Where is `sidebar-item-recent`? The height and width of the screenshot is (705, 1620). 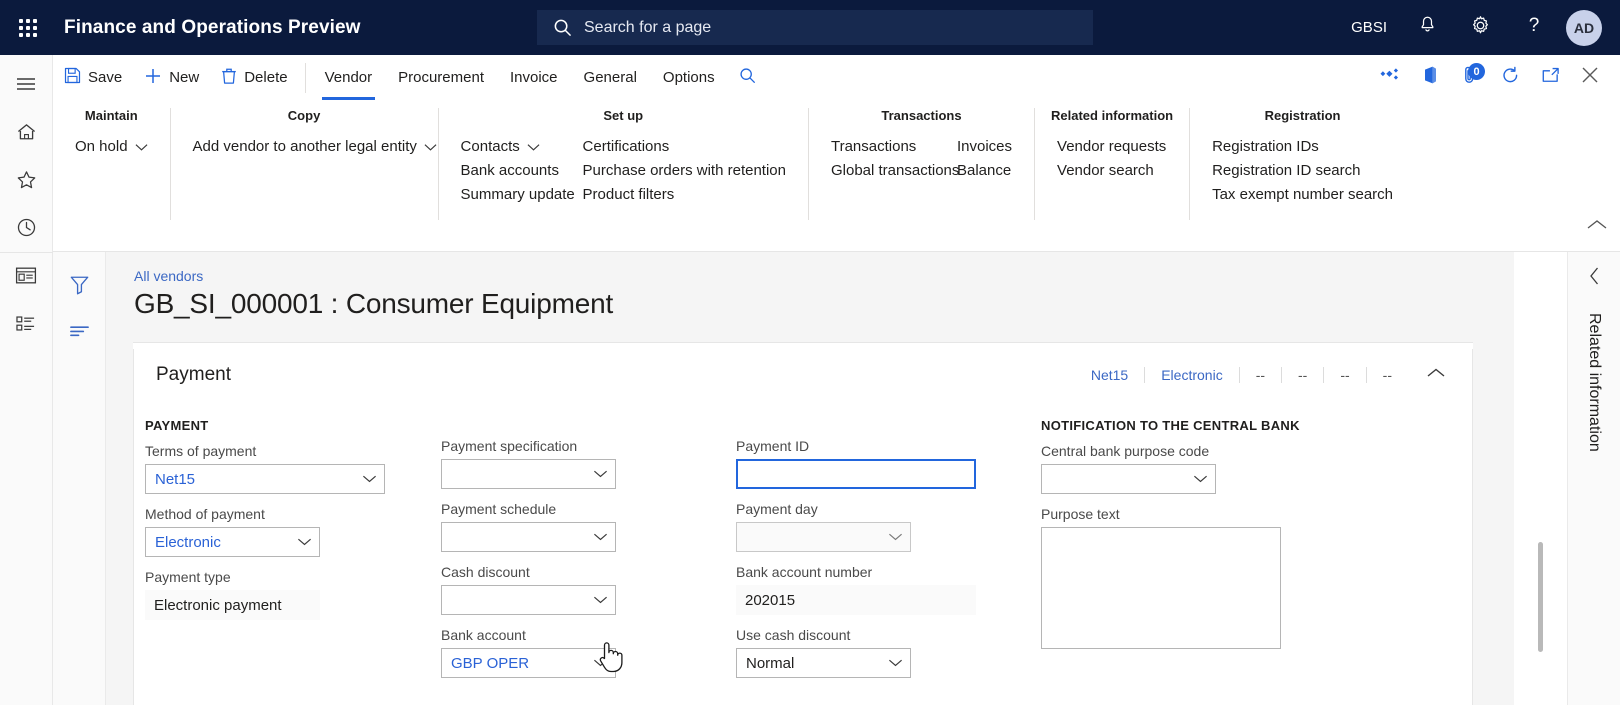 sidebar-item-recent is located at coordinates (26, 230).